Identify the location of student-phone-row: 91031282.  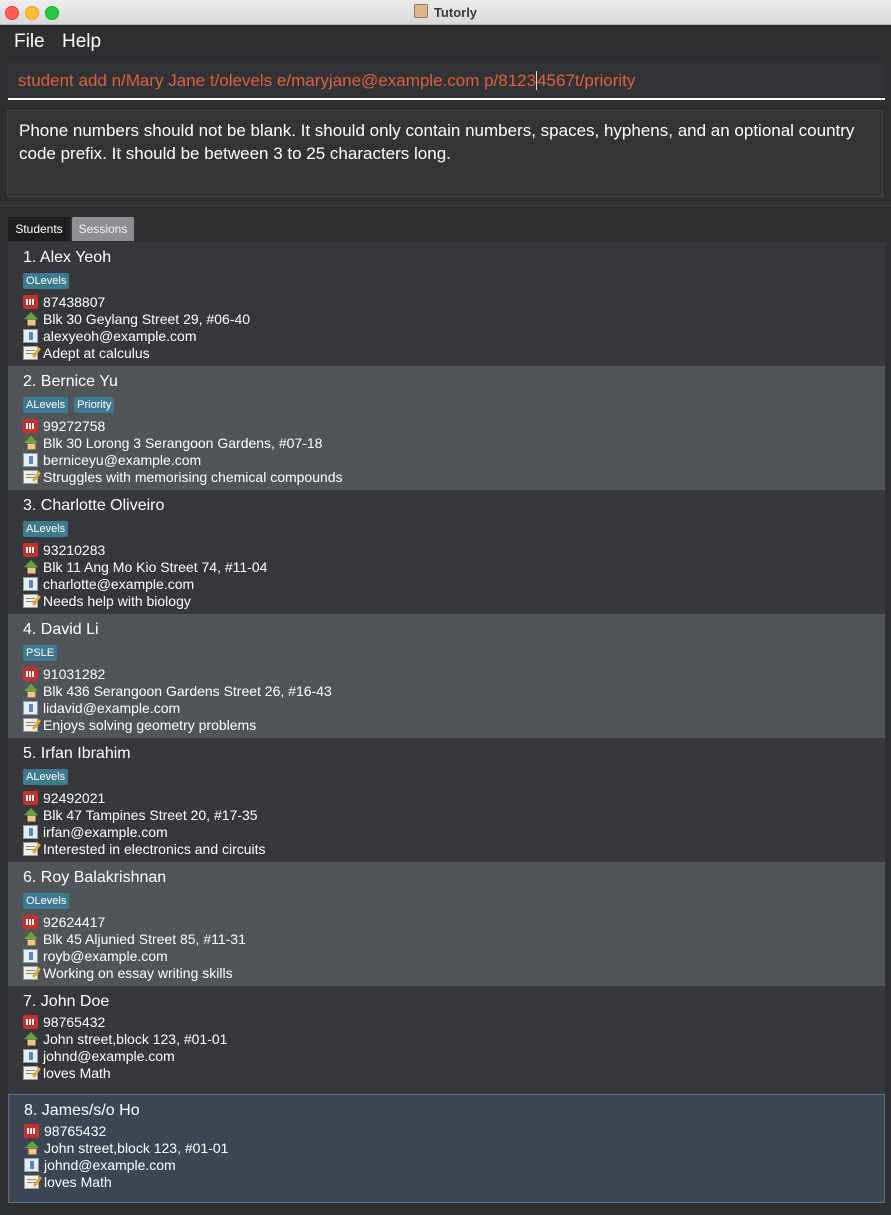
(64, 673).